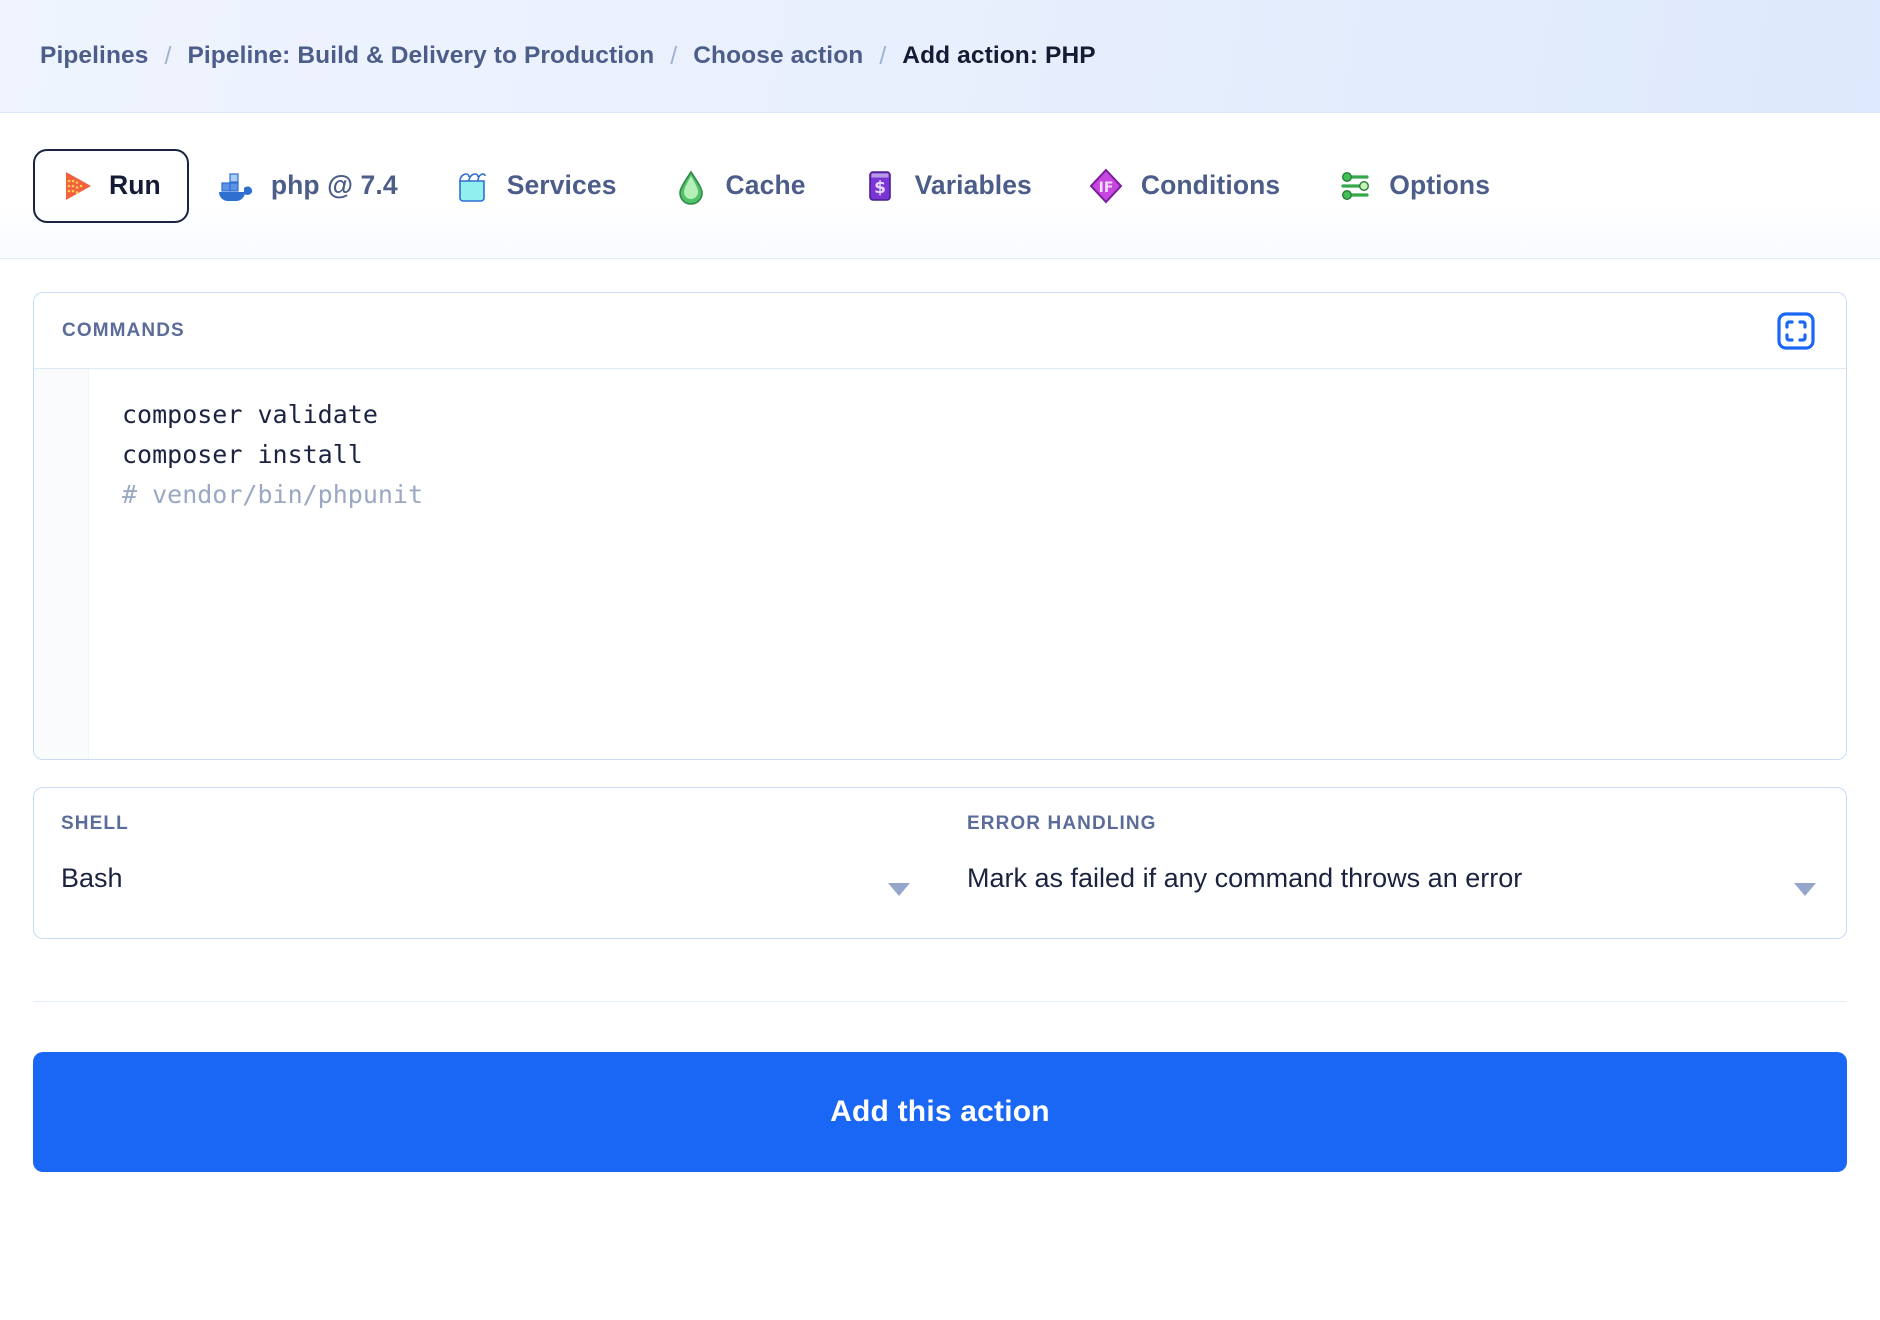 The image size is (1880, 1320). Describe the element at coordinates (95, 823) in the screenshot. I see `shell-label: SHELL` at that location.